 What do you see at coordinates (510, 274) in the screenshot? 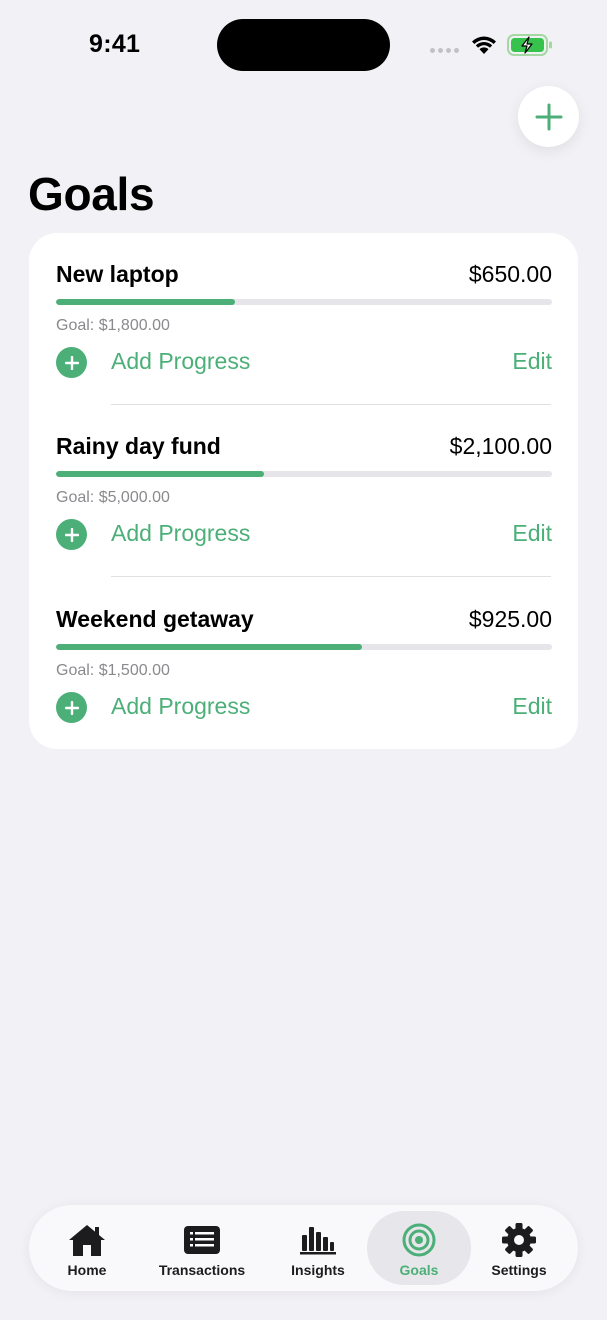
I see `goal-saved-amount: $650.00` at bounding box center [510, 274].